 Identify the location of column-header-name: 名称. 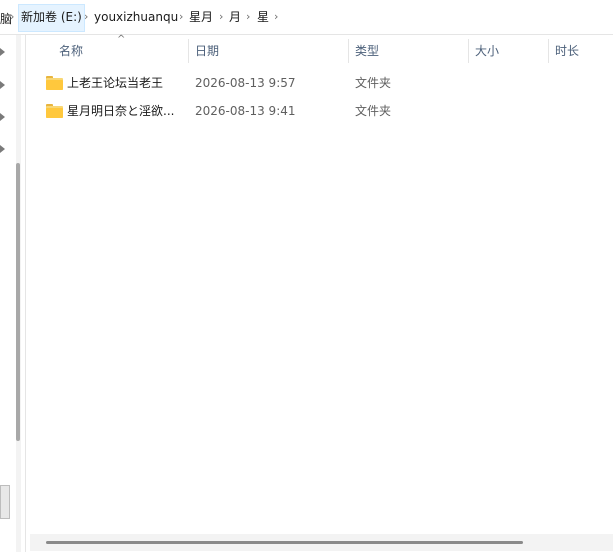
(71, 51).